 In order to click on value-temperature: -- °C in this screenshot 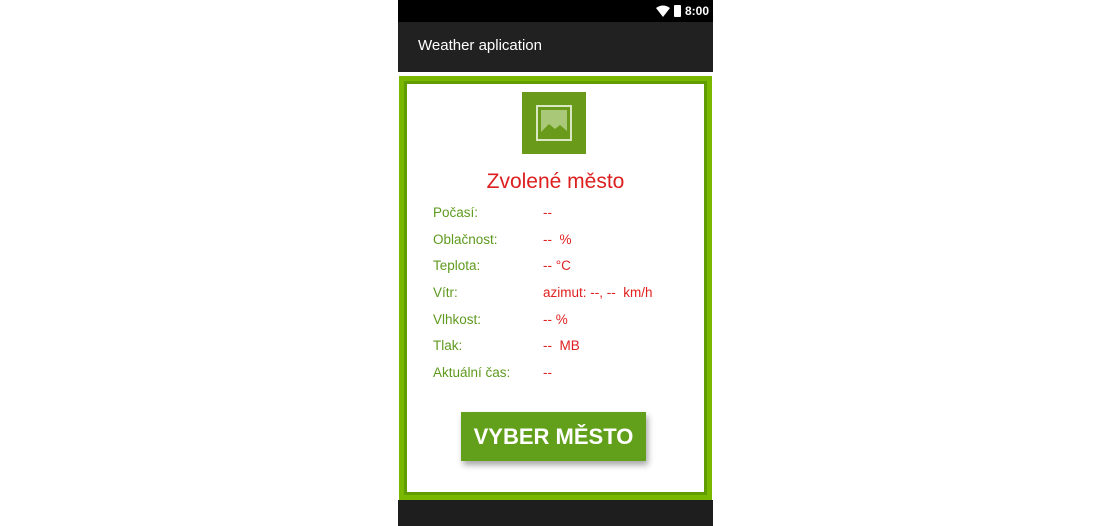, I will do `click(557, 266)`.